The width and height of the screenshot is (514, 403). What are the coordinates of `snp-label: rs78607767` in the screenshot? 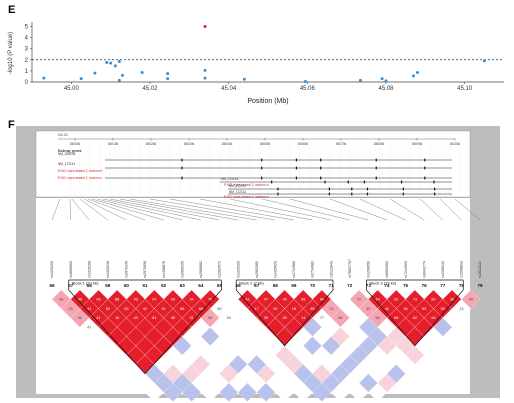 It's located at (350, 268).